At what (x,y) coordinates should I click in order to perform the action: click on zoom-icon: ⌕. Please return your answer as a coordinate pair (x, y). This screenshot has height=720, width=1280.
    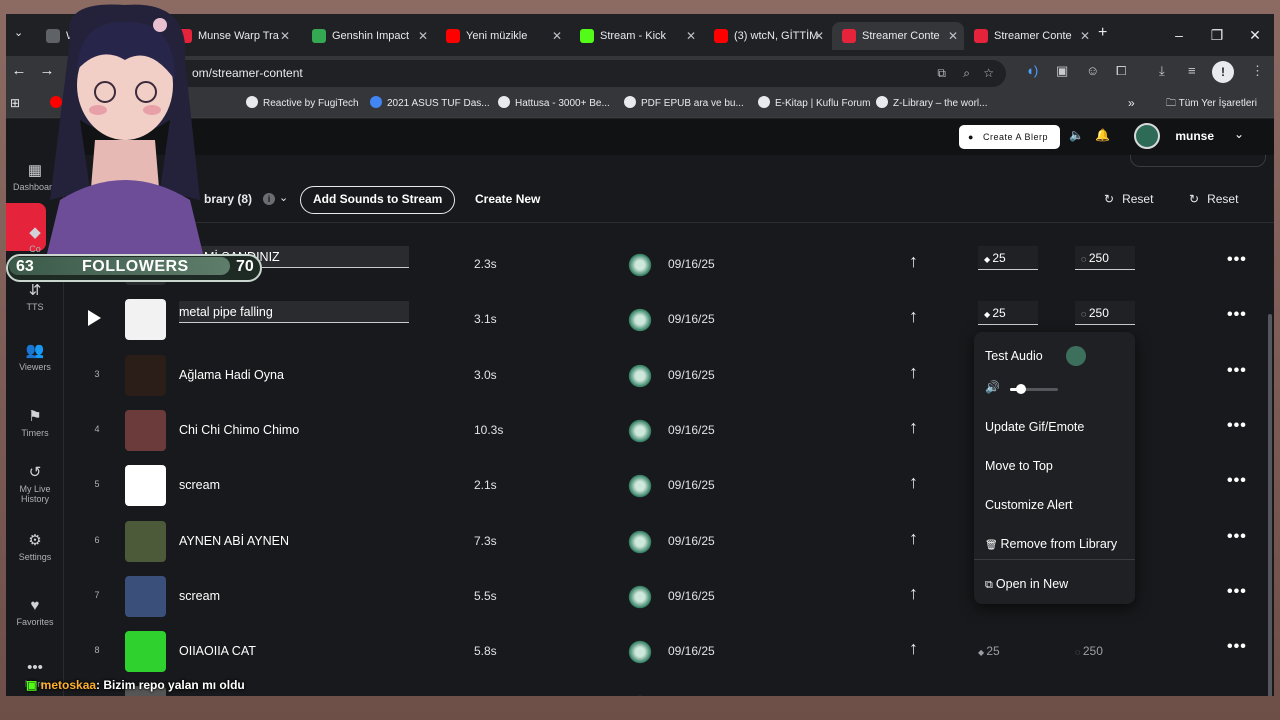
    Looking at the image, I should click on (966, 73).